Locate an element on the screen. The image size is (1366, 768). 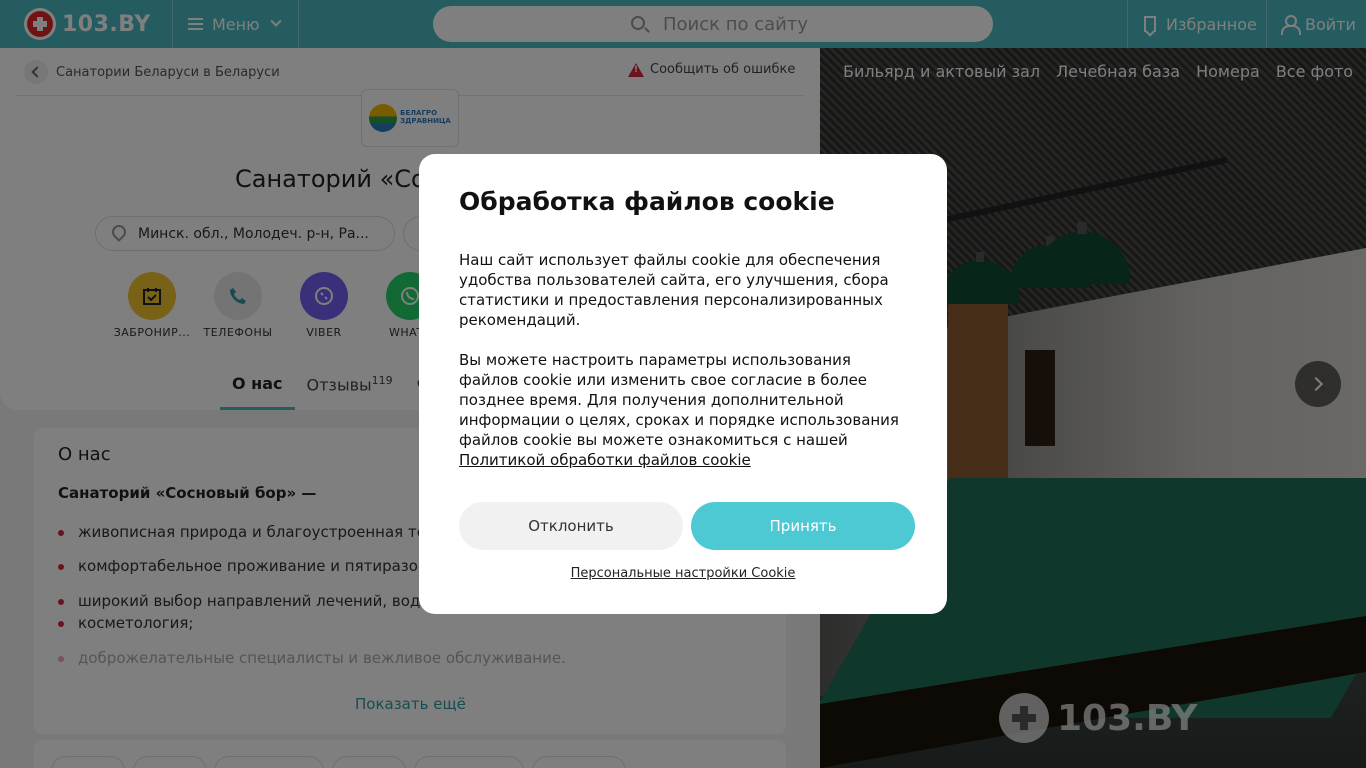
cookie-settings-link: Персональные настройки Cookie is located at coordinates (683, 573).